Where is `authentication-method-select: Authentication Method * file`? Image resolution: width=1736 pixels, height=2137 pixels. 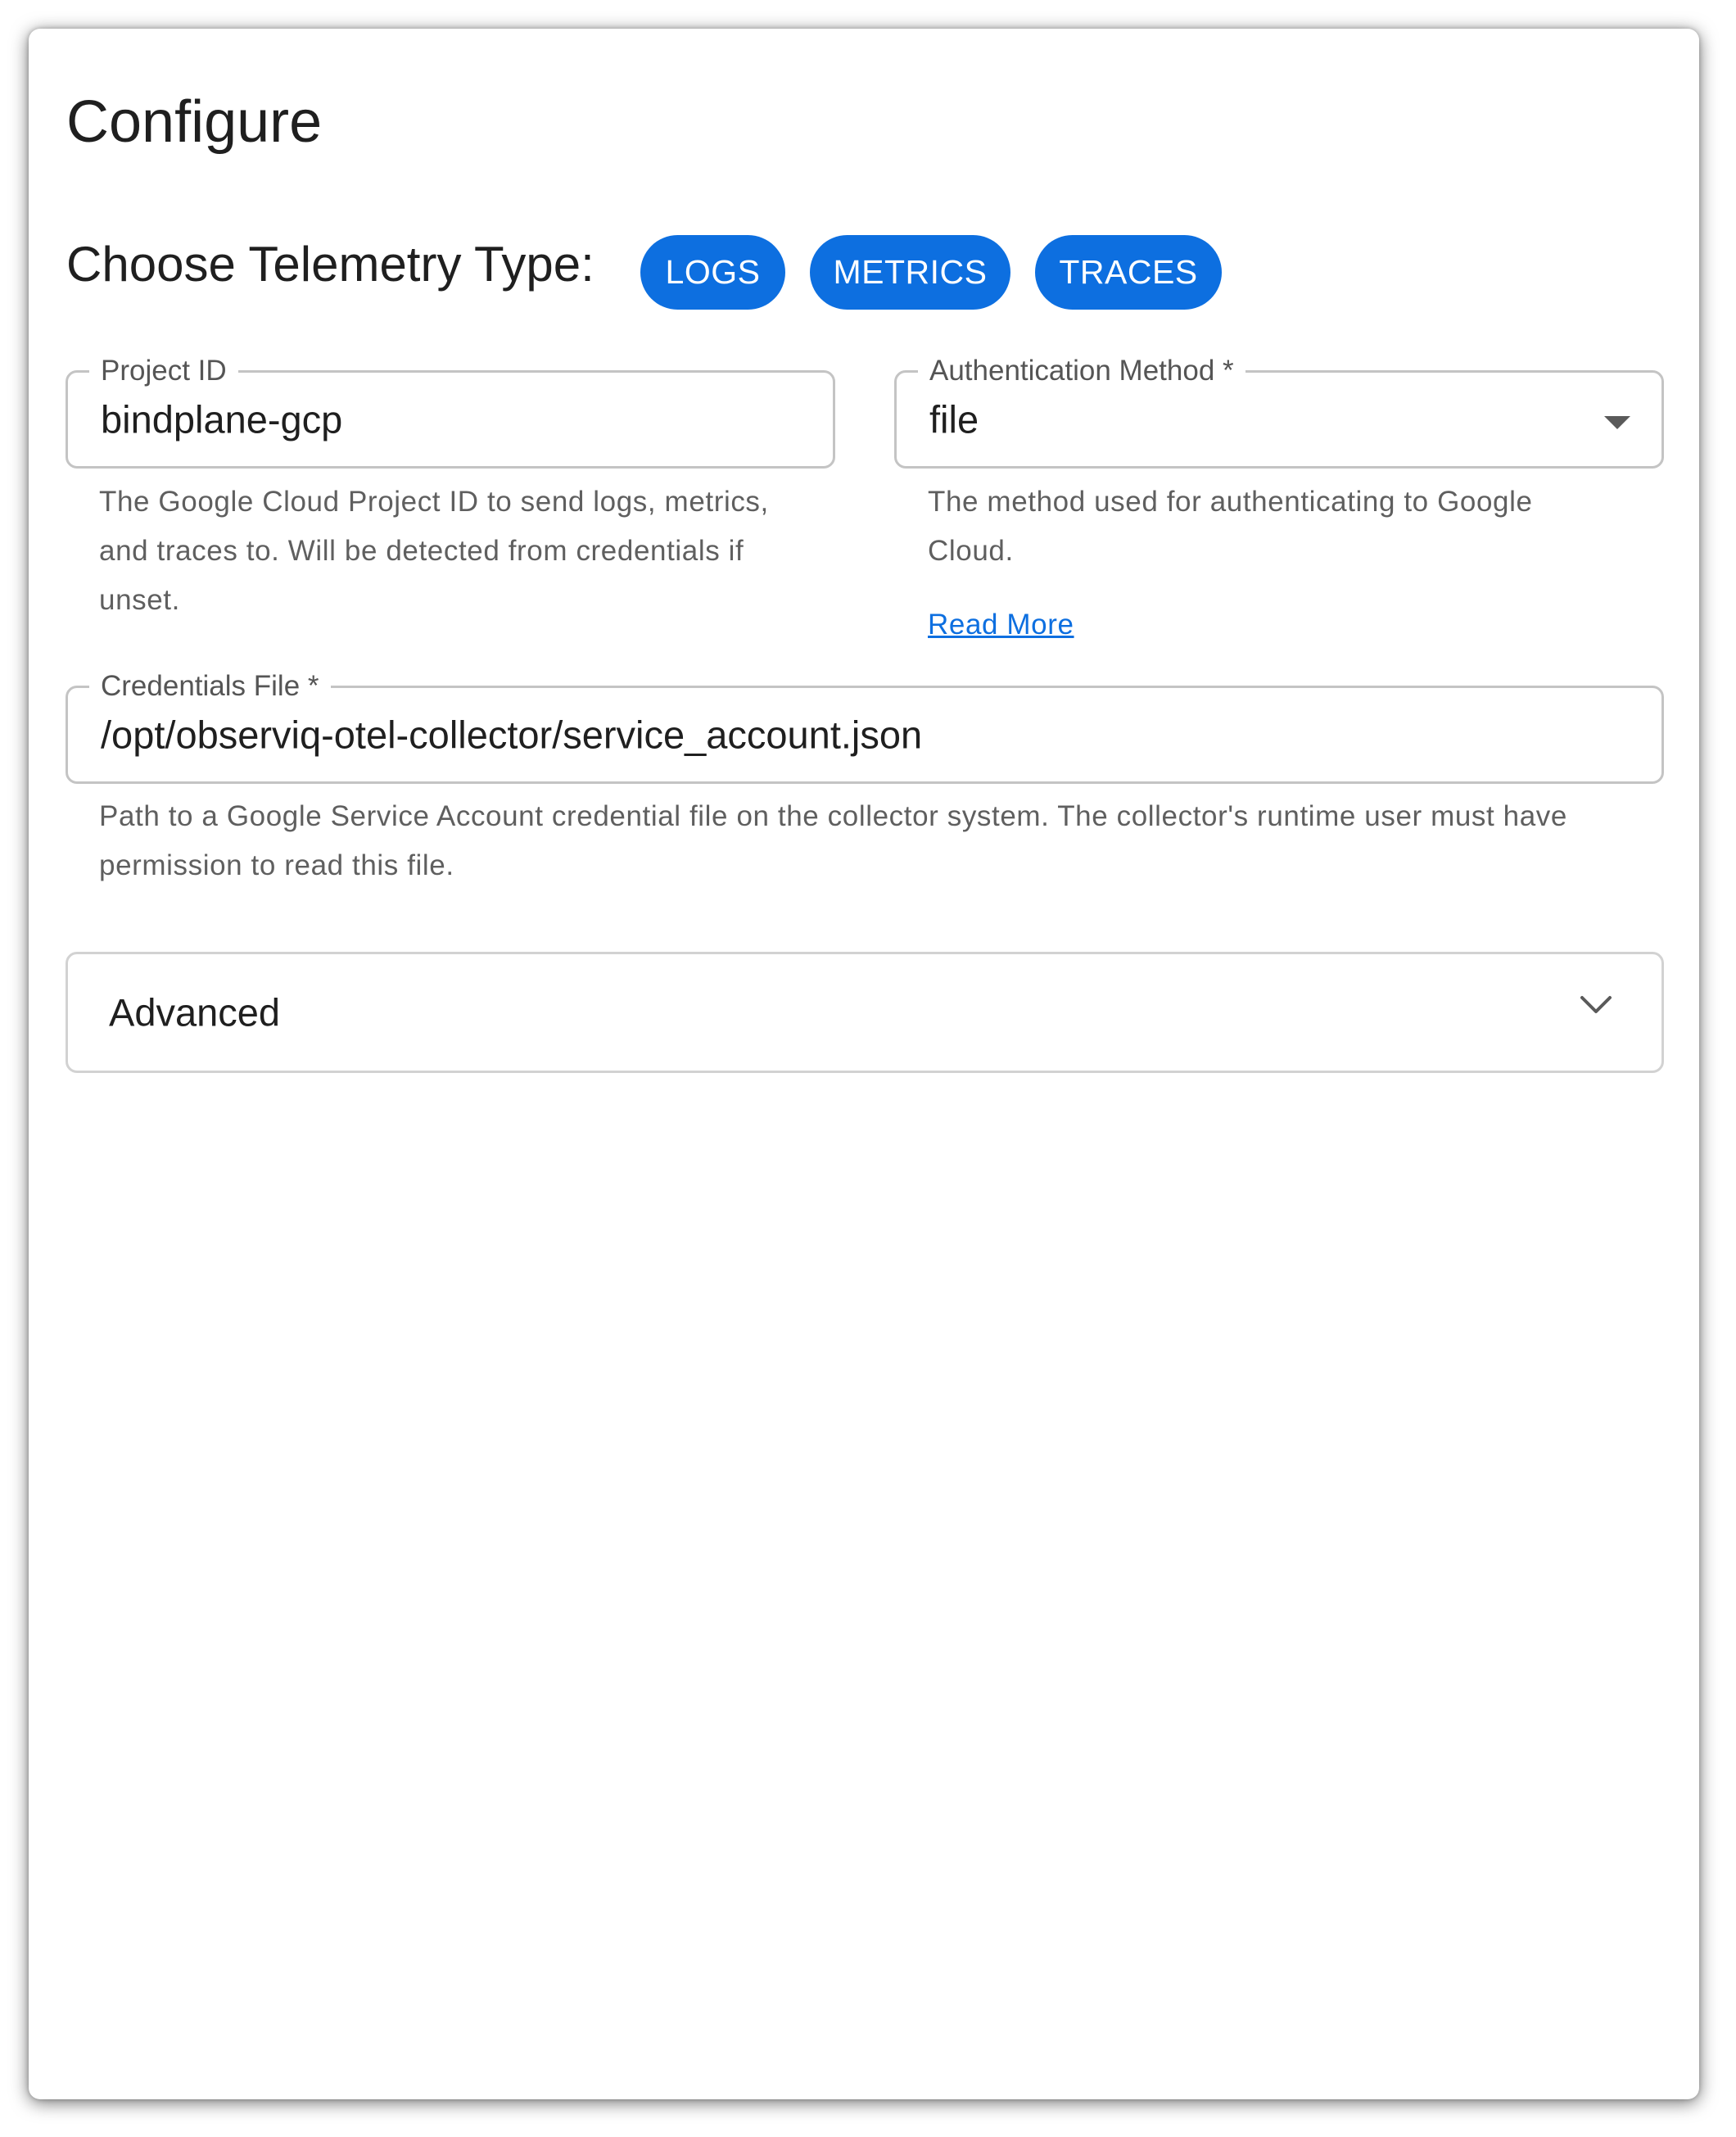
authentication-method-select: Authentication Method * file is located at coordinates (1279, 411).